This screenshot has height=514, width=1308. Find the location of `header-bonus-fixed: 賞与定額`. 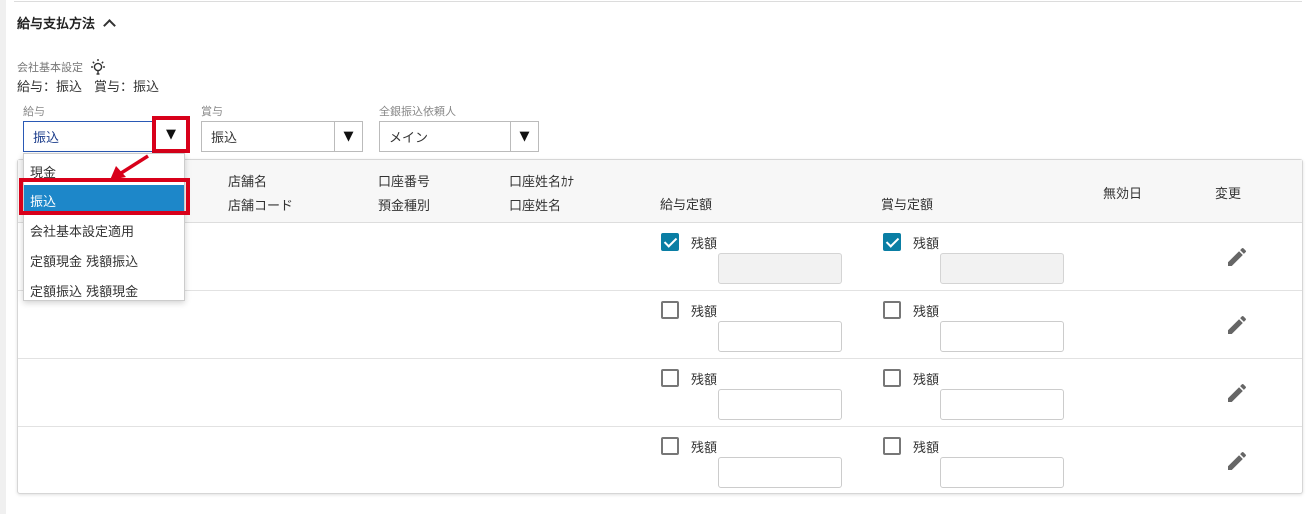

header-bonus-fixed: 賞与定額 is located at coordinates (907, 205).